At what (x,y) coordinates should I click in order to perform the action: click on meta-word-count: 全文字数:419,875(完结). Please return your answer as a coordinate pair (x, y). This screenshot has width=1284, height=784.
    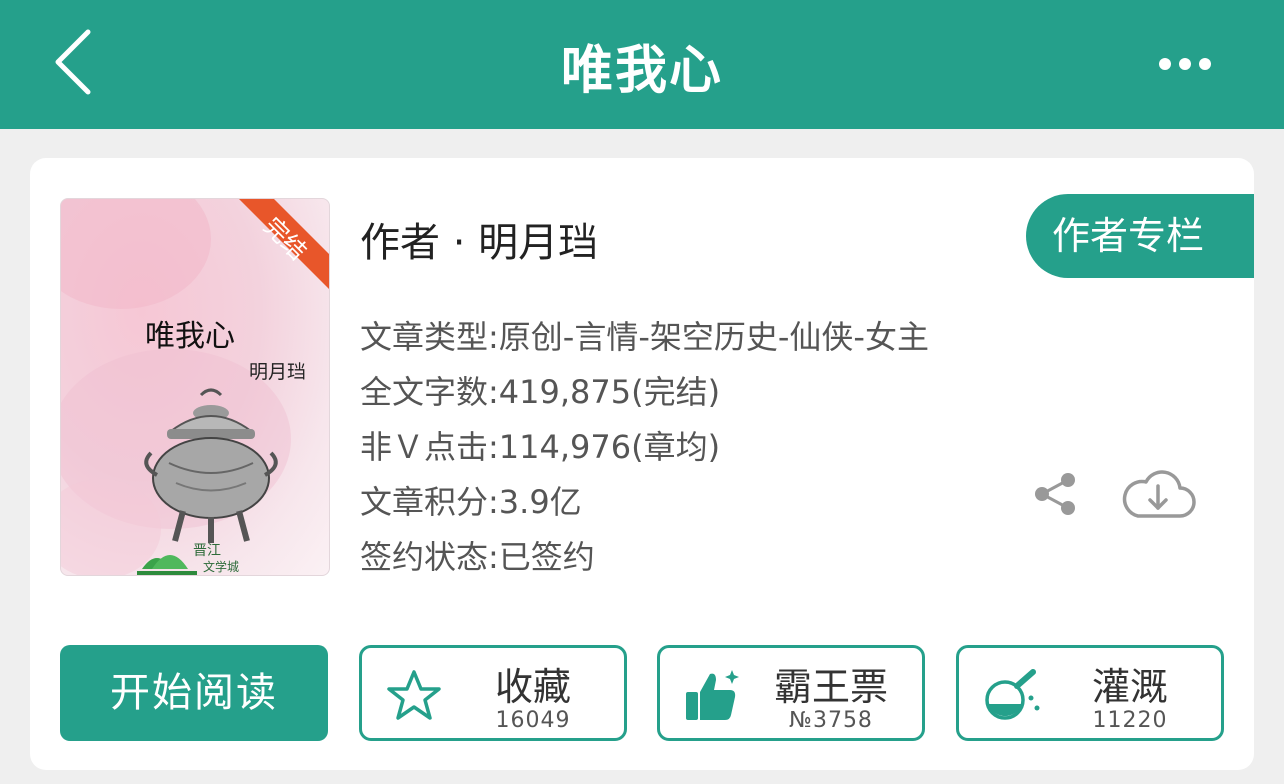
    Looking at the image, I should click on (540, 392).